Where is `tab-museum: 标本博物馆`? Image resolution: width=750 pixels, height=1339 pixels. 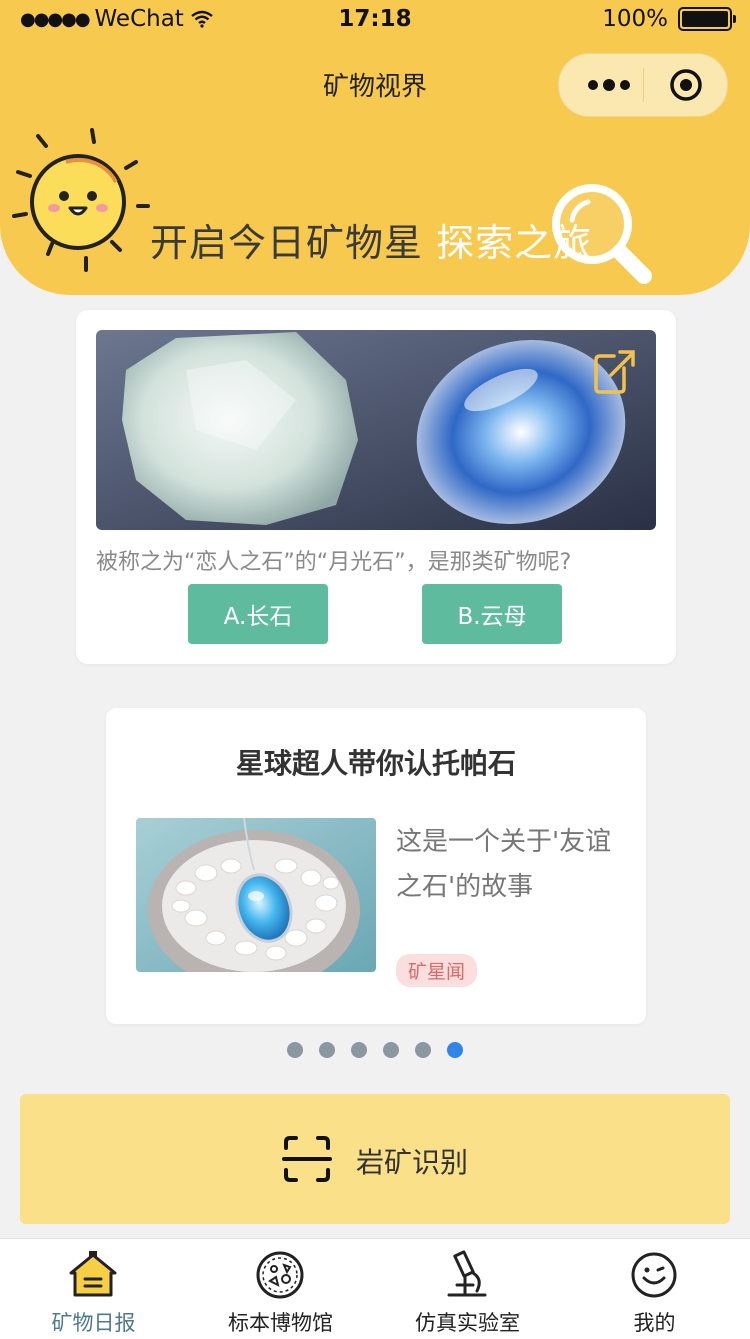 tab-museum: 标本博物馆 is located at coordinates (280, 1289).